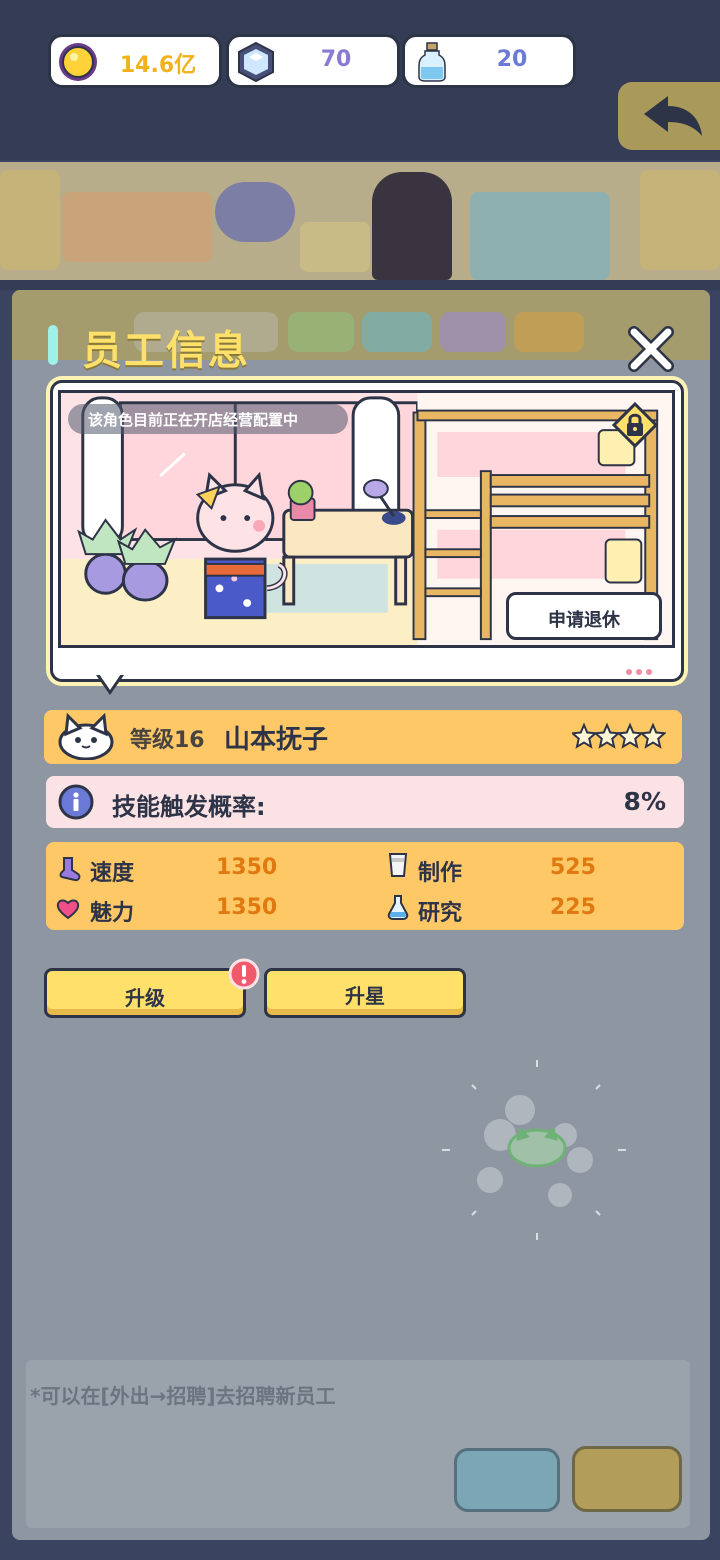  What do you see at coordinates (365, 996) in the screenshot?
I see `star-up-button-label: 升星` at bounding box center [365, 996].